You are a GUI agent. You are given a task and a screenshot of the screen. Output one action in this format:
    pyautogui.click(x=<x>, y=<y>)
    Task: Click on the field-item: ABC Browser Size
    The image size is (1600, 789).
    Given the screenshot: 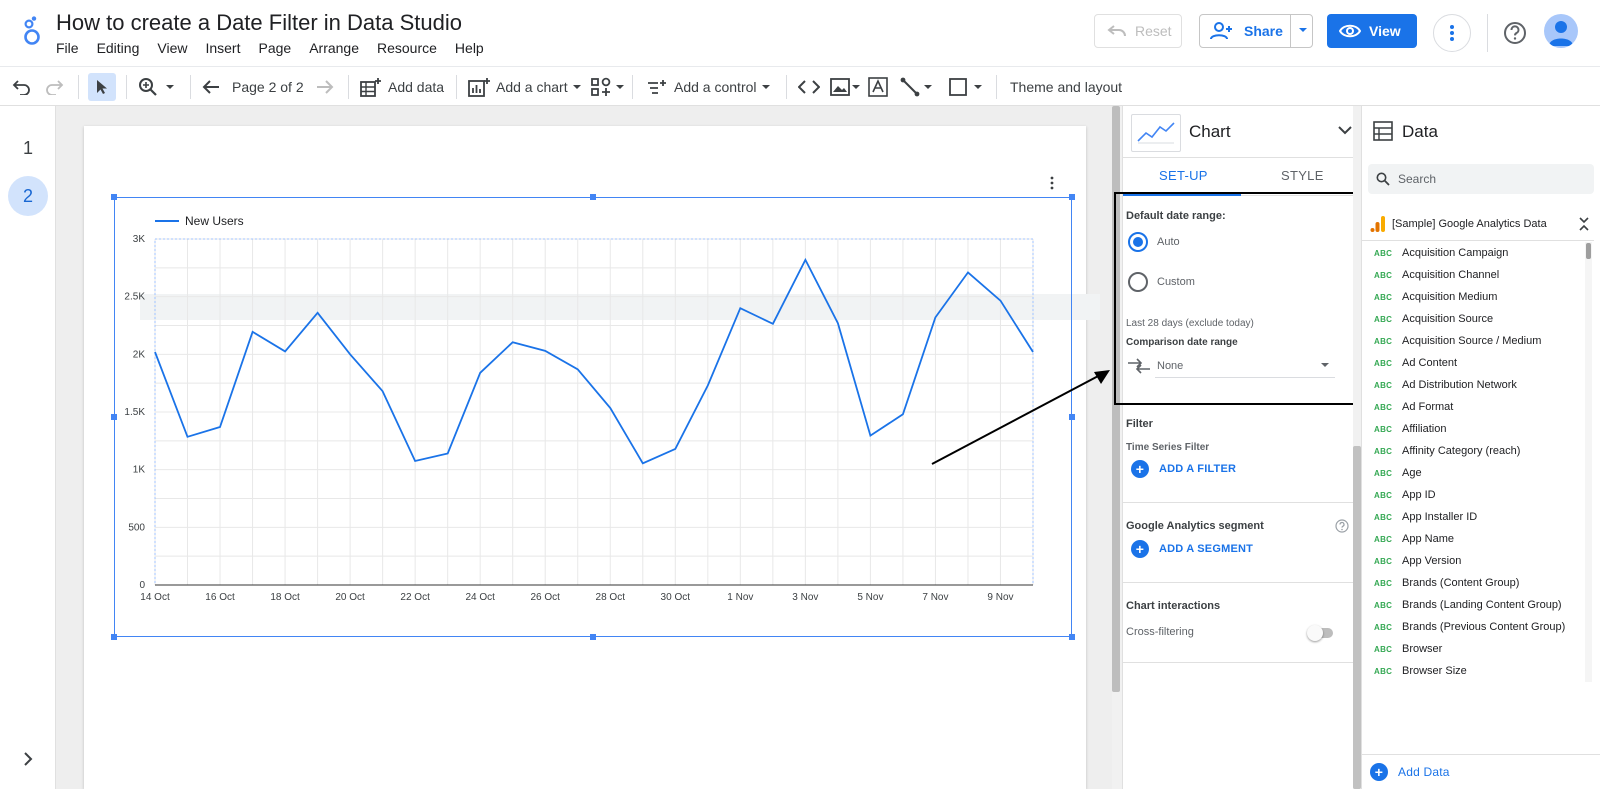 What is the action you would take?
    pyautogui.click(x=1477, y=671)
    